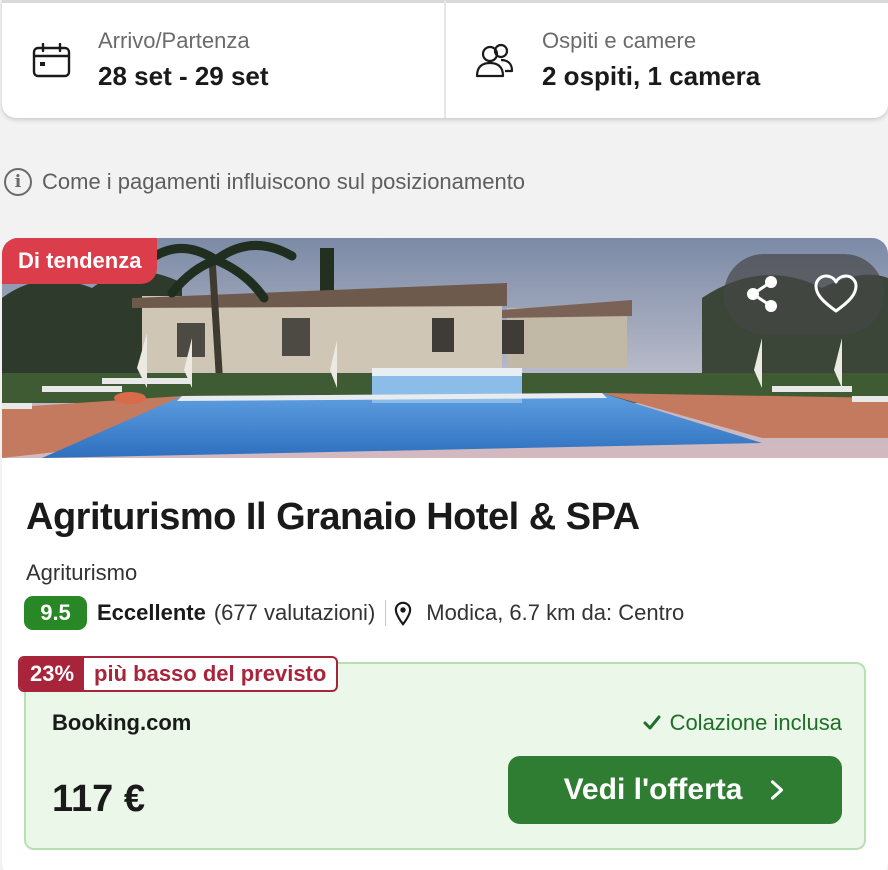  I want to click on view-offer-button: Vedi l'offerta, so click(675, 790).